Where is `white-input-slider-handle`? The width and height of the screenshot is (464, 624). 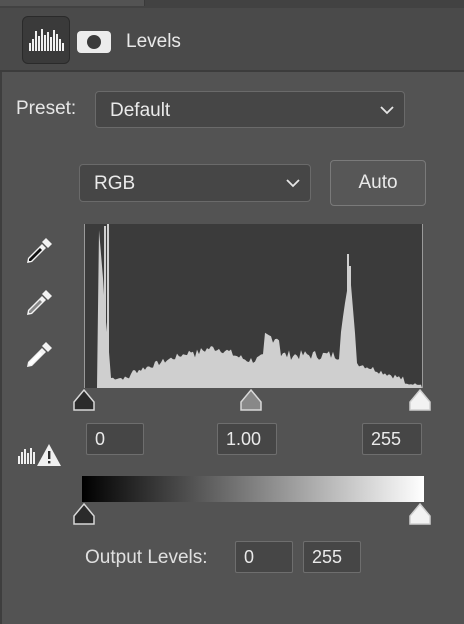
white-input-slider-handle is located at coordinates (420, 399).